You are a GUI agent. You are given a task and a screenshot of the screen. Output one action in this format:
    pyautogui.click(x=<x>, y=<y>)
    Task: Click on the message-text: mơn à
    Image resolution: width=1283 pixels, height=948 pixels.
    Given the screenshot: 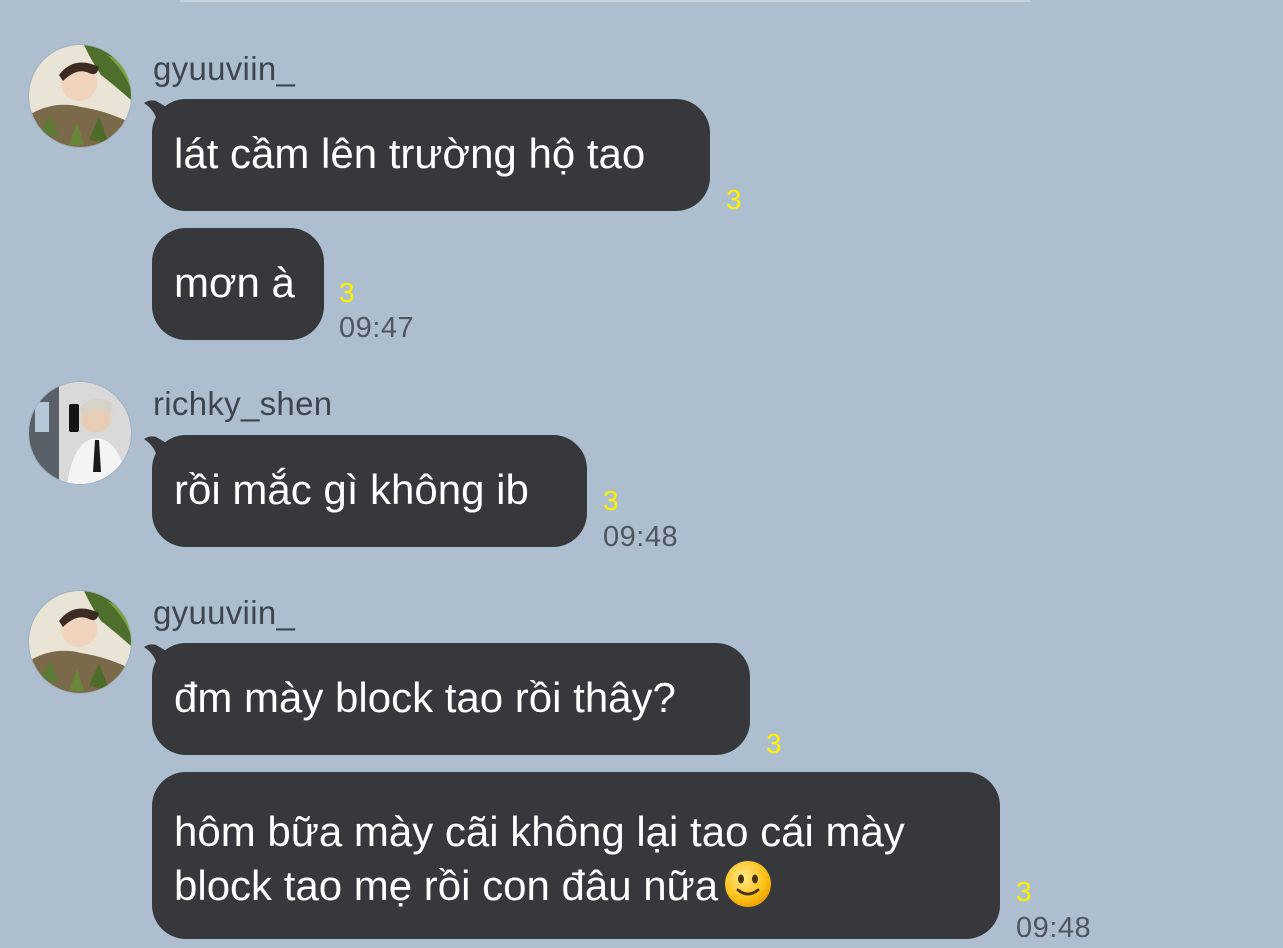 What is the action you would take?
    pyautogui.click(x=234, y=282)
    